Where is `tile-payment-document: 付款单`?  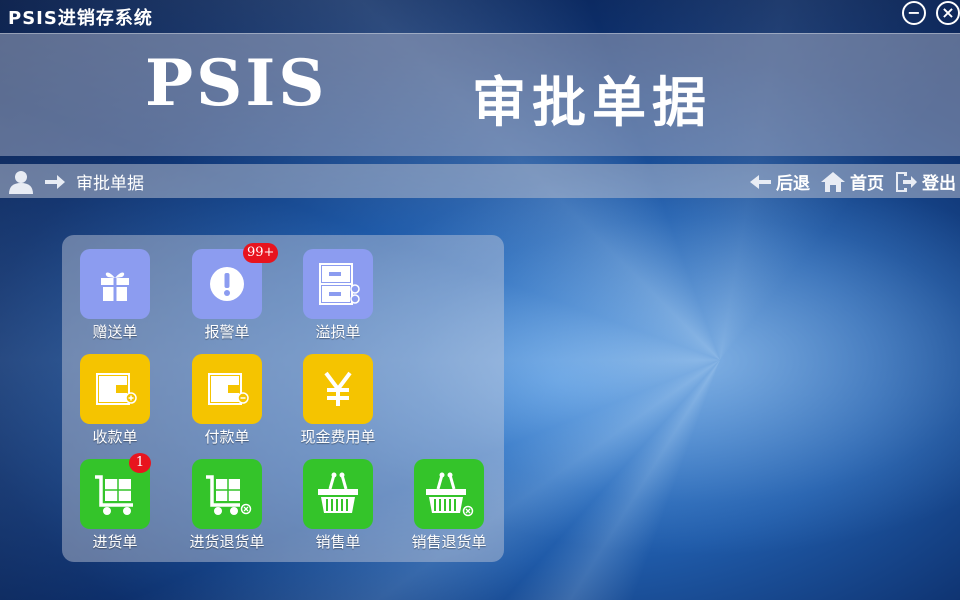
tile-payment-document: 付款单 is located at coordinates (227, 400).